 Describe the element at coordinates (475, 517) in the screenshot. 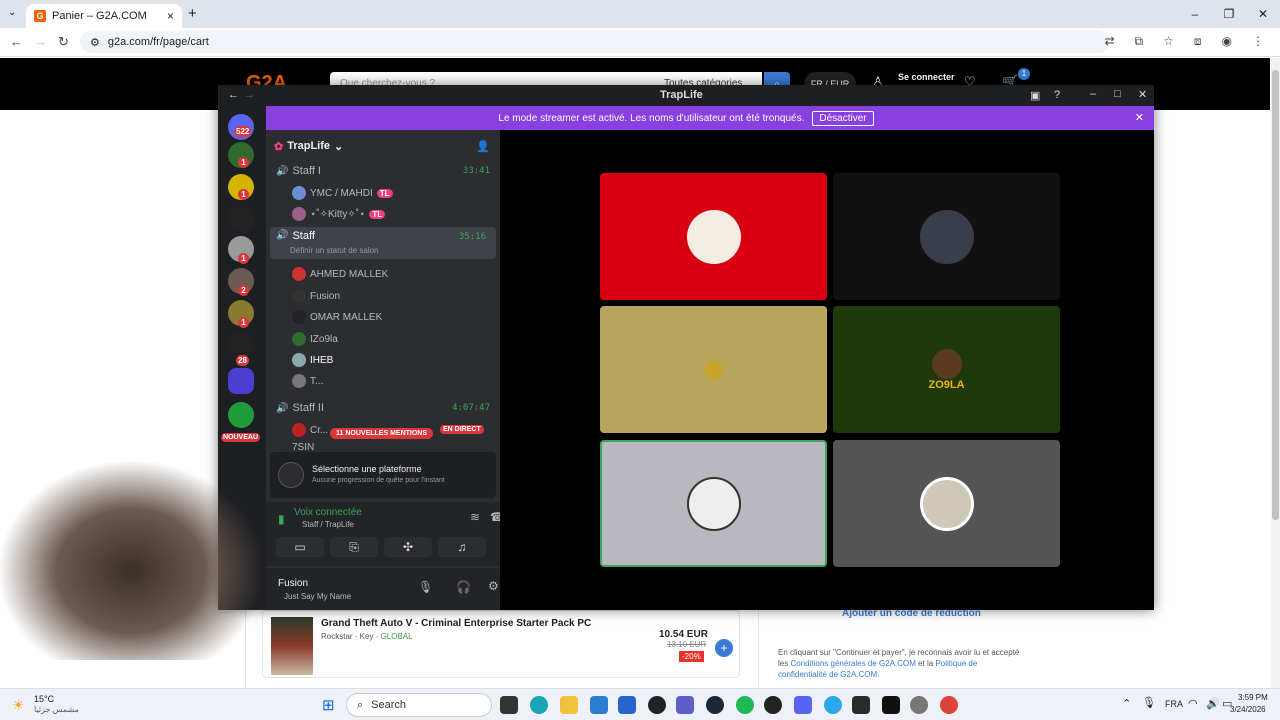

I see `noise-suppression-icon: ≋` at that location.